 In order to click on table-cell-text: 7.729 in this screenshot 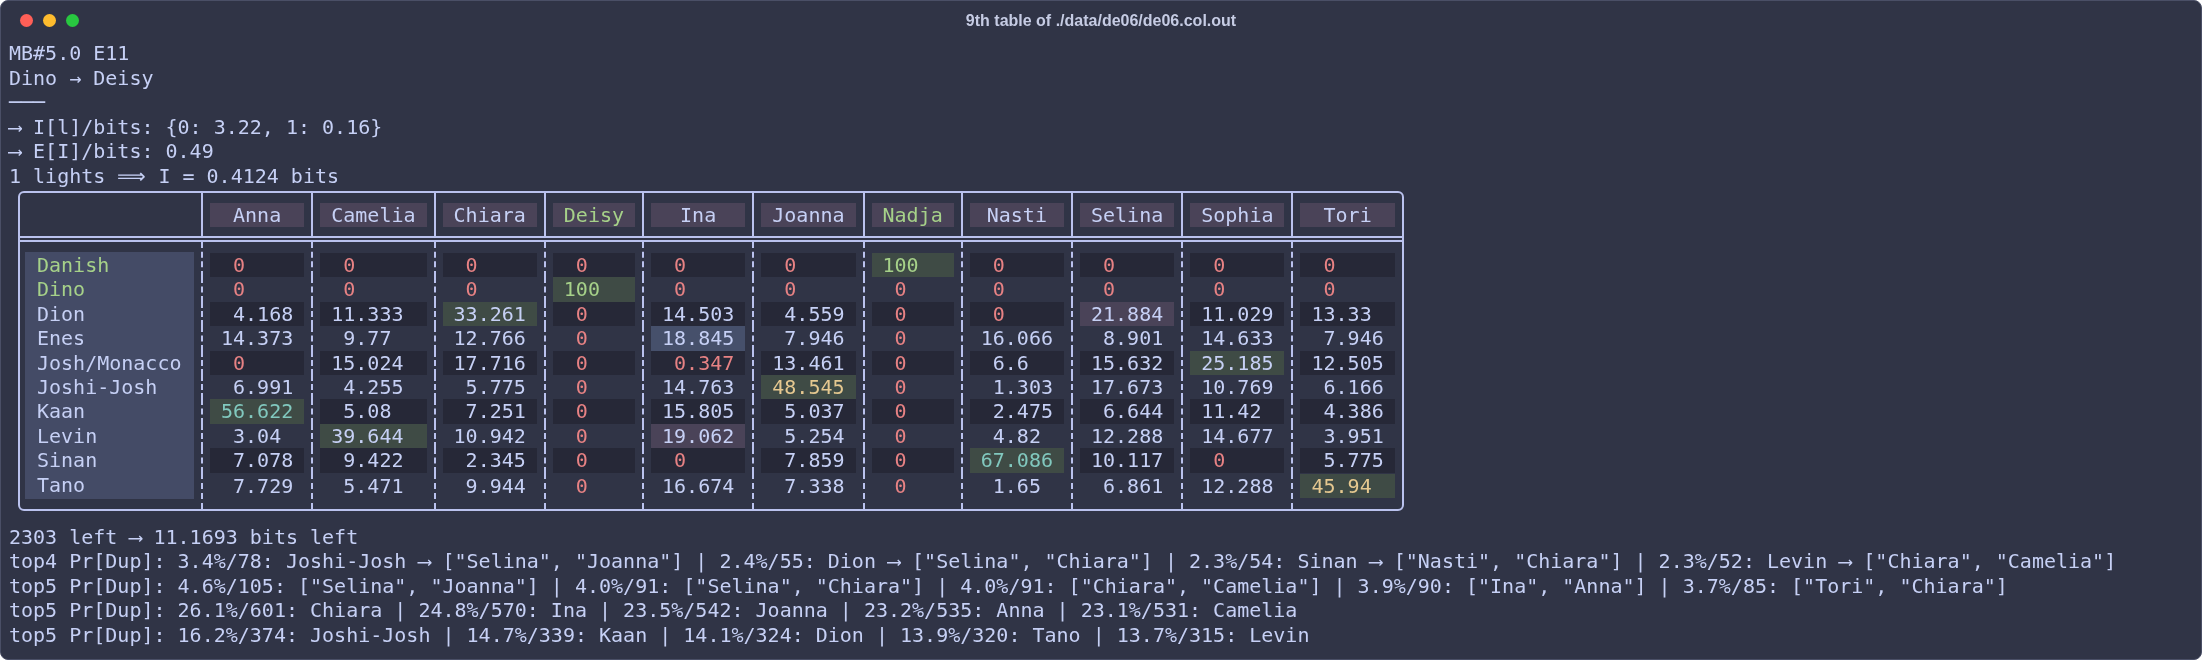, I will do `click(263, 486)`.